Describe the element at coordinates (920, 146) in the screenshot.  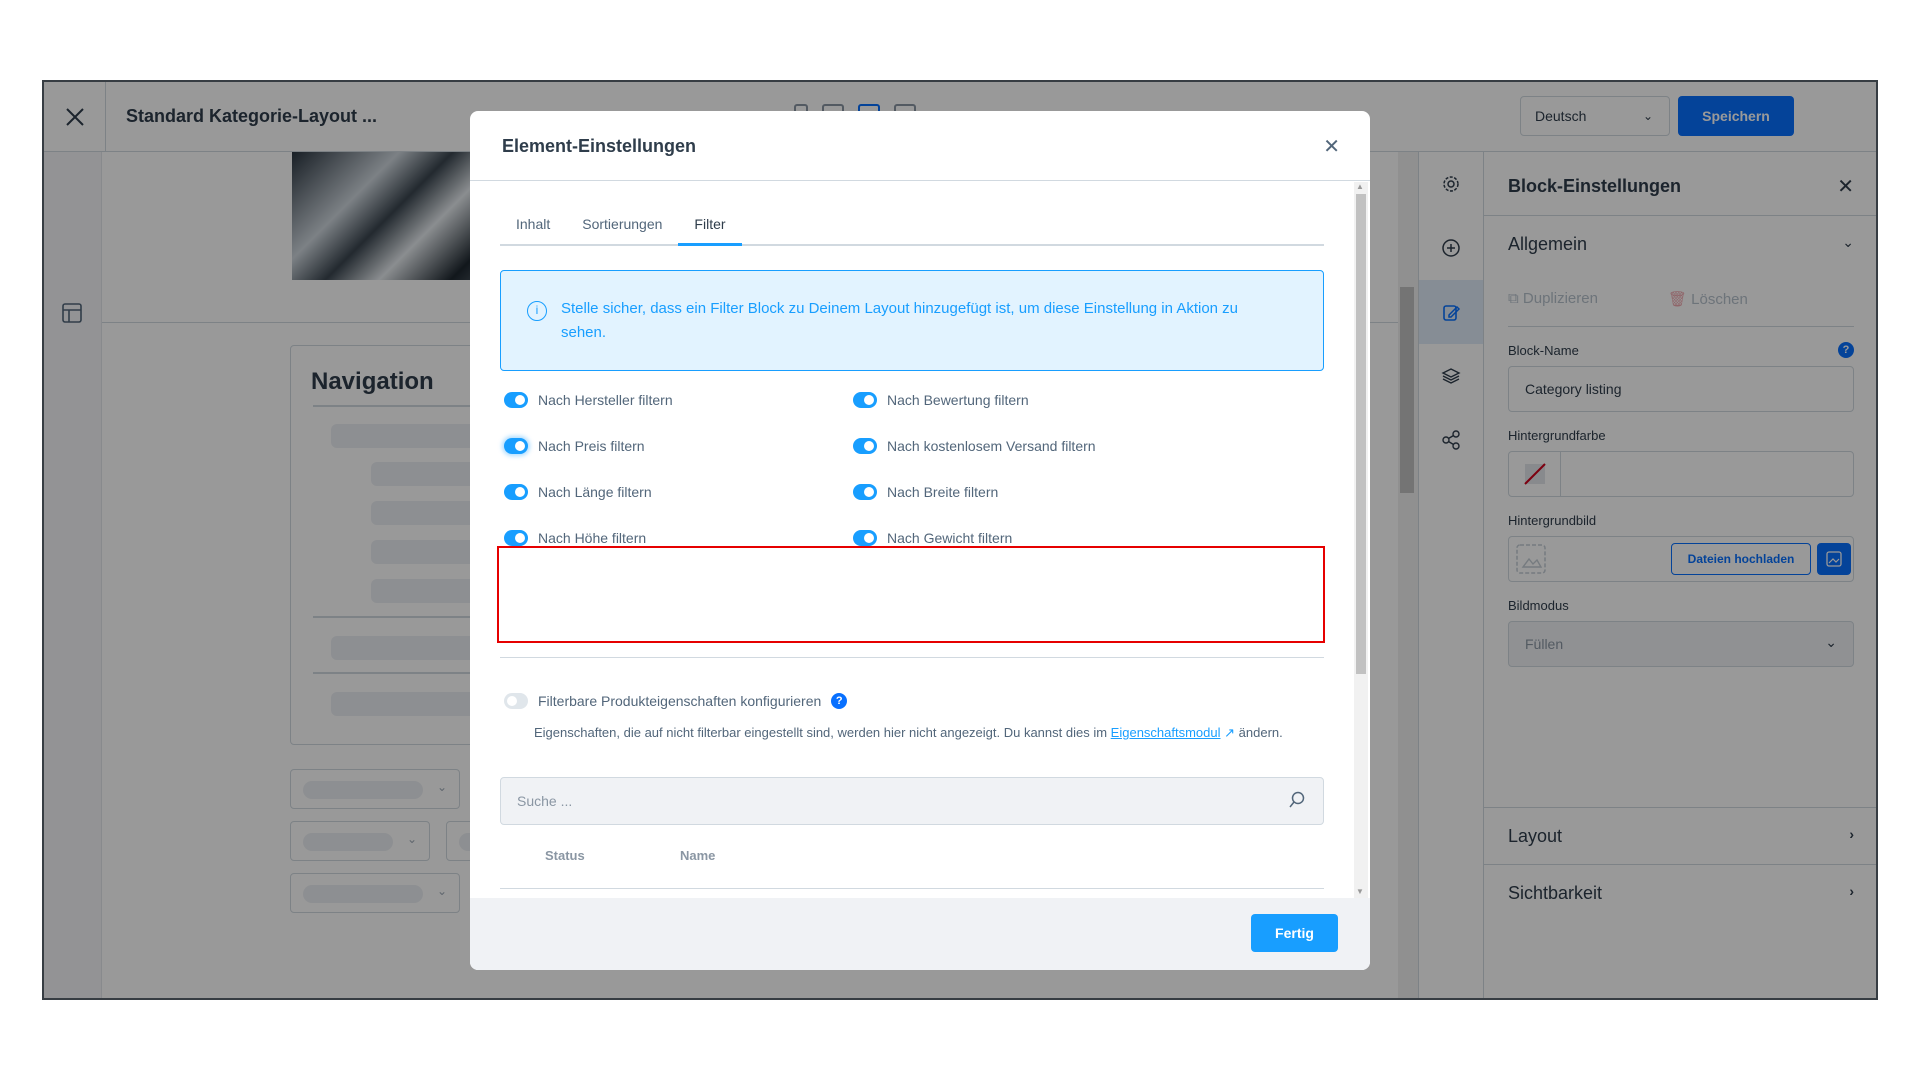
I see `modal-header: Element-Einstellungen ✕` at that location.